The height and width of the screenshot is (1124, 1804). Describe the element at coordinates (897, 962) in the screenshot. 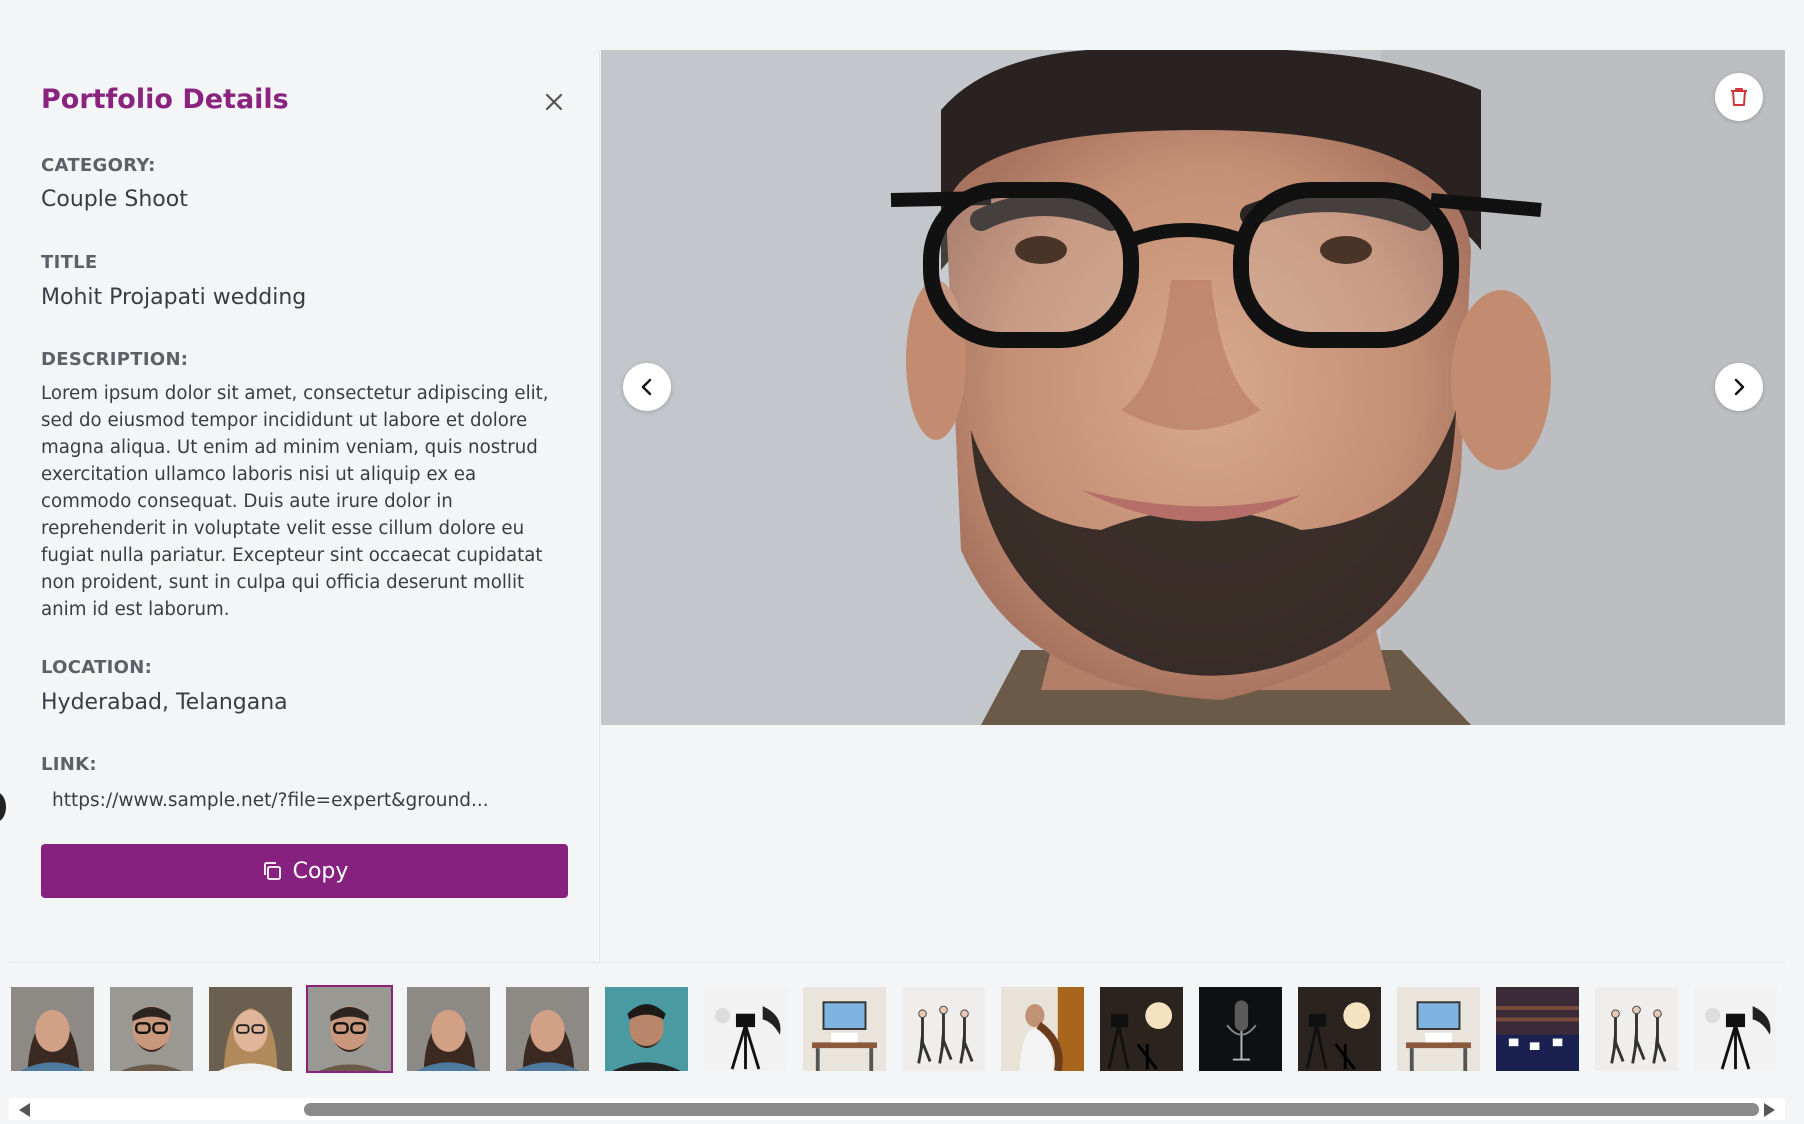

I see `thumbnail-divider` at that location.